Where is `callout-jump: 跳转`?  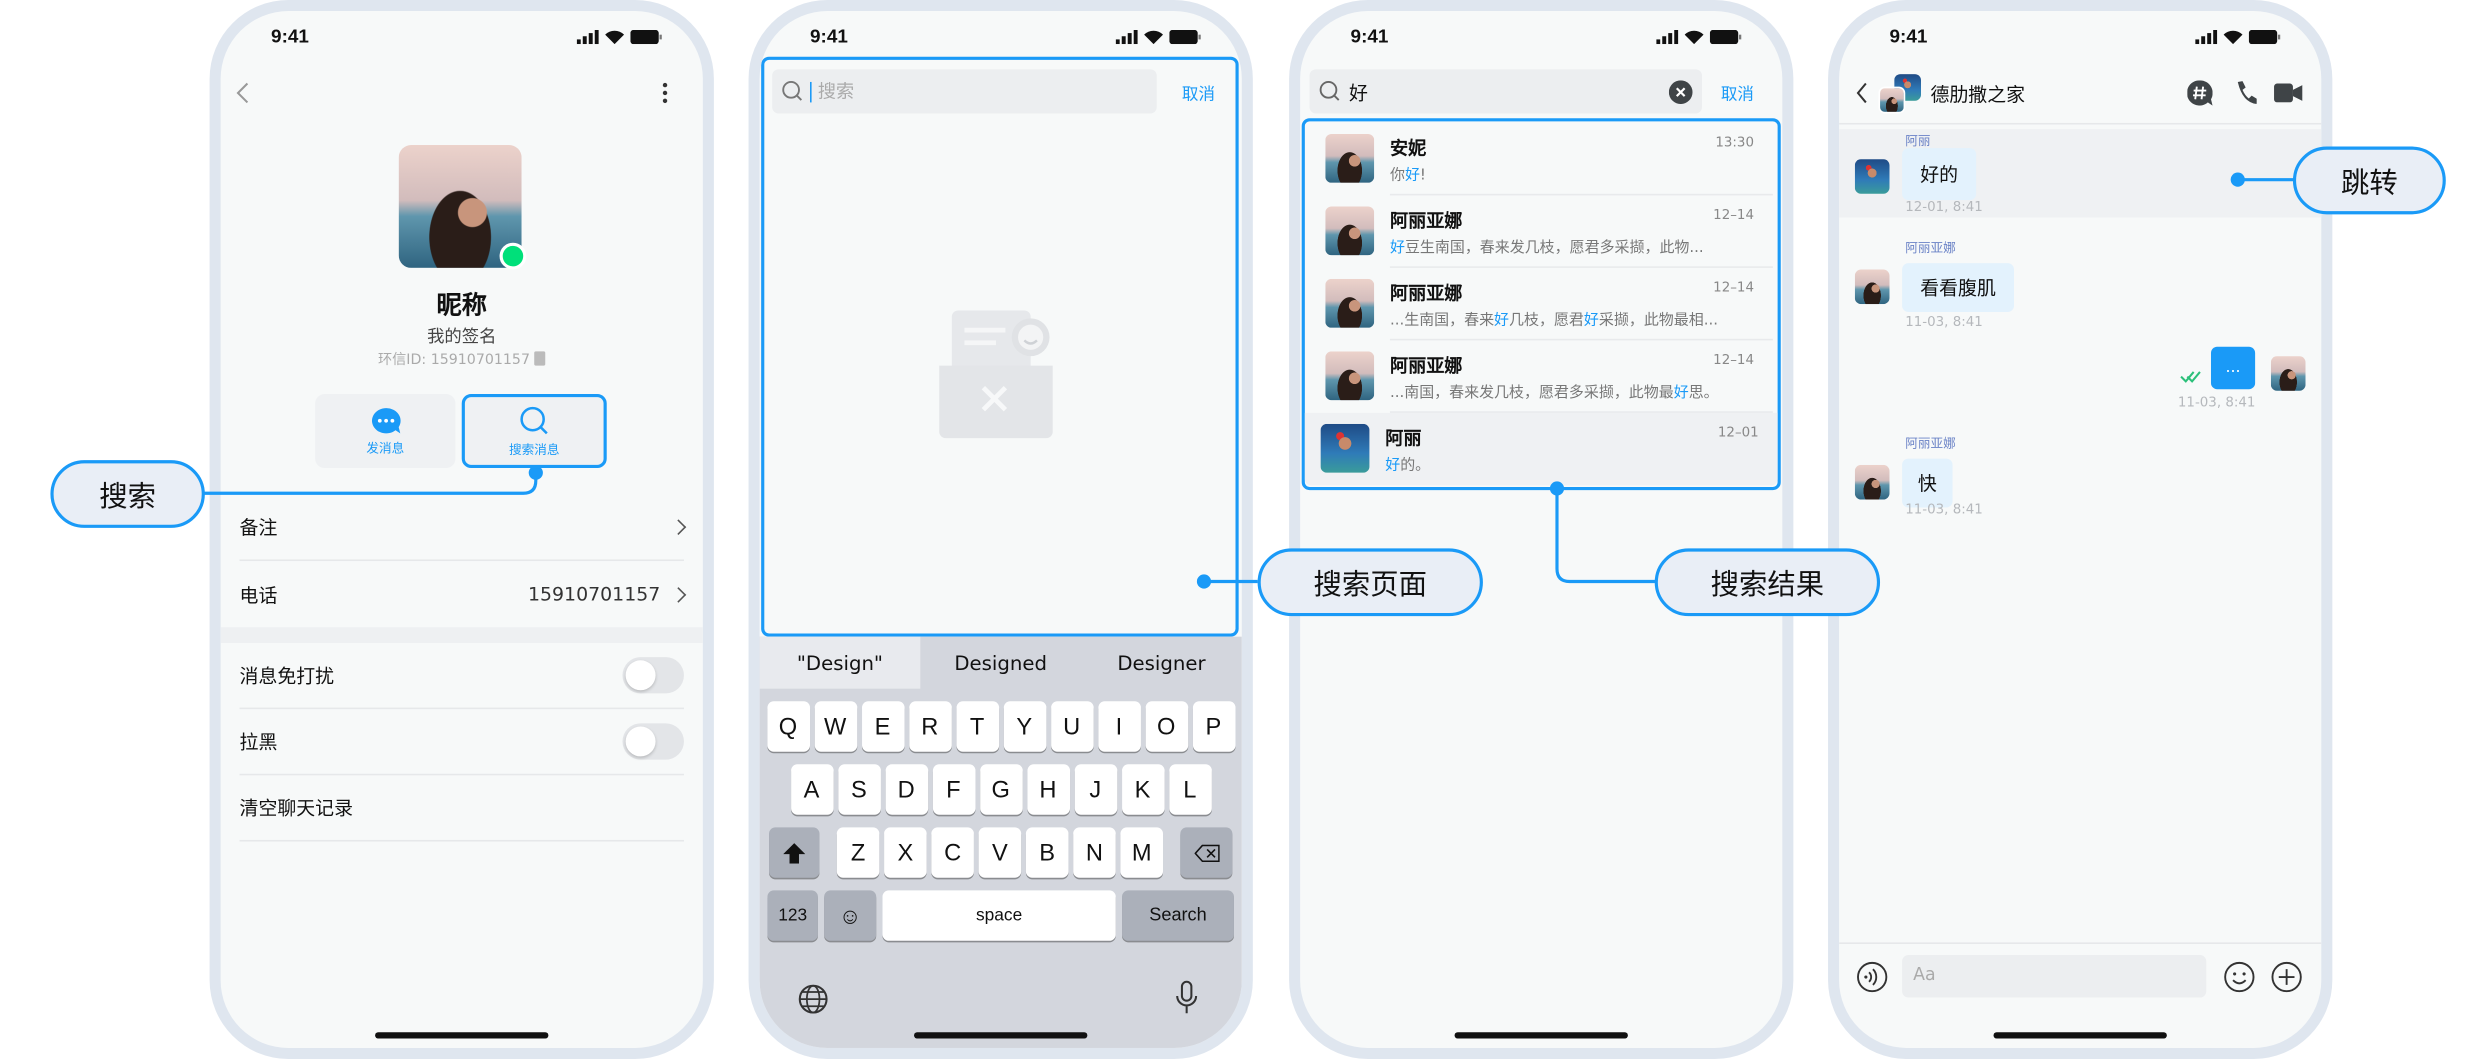
callout-jump: 跳转 is located at coordinates (2369, 180).